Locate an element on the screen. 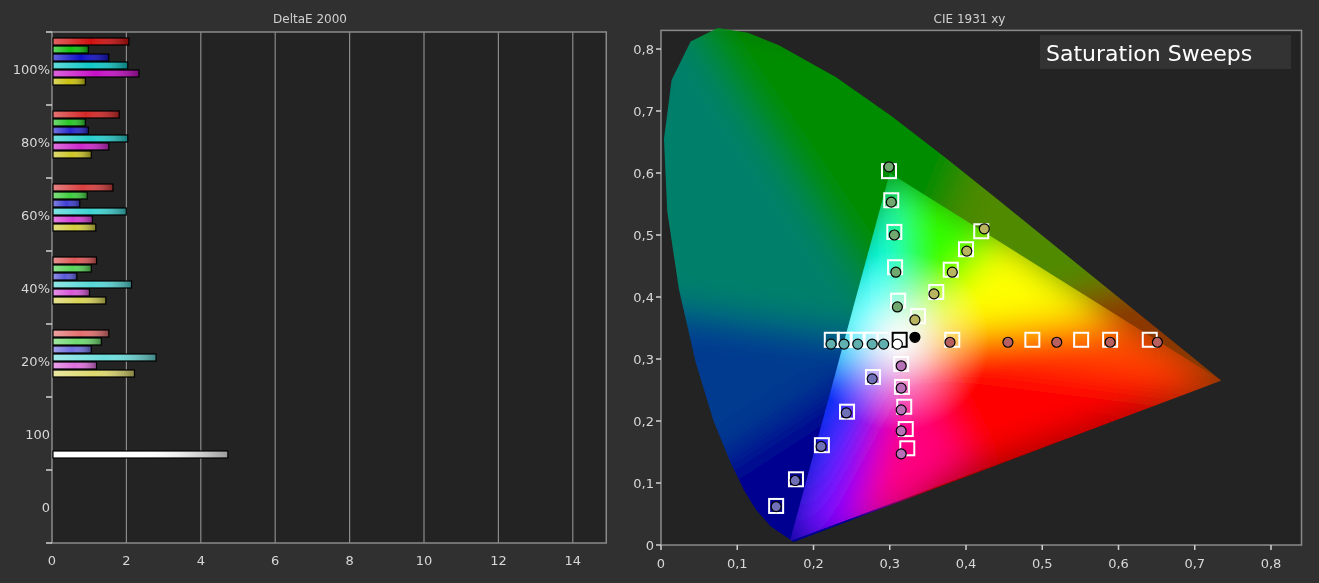 Image resolution: width=1319 pixels, height=583 pixels. chart-title: DeltaE 2000 is located at coordinates (310, 19).